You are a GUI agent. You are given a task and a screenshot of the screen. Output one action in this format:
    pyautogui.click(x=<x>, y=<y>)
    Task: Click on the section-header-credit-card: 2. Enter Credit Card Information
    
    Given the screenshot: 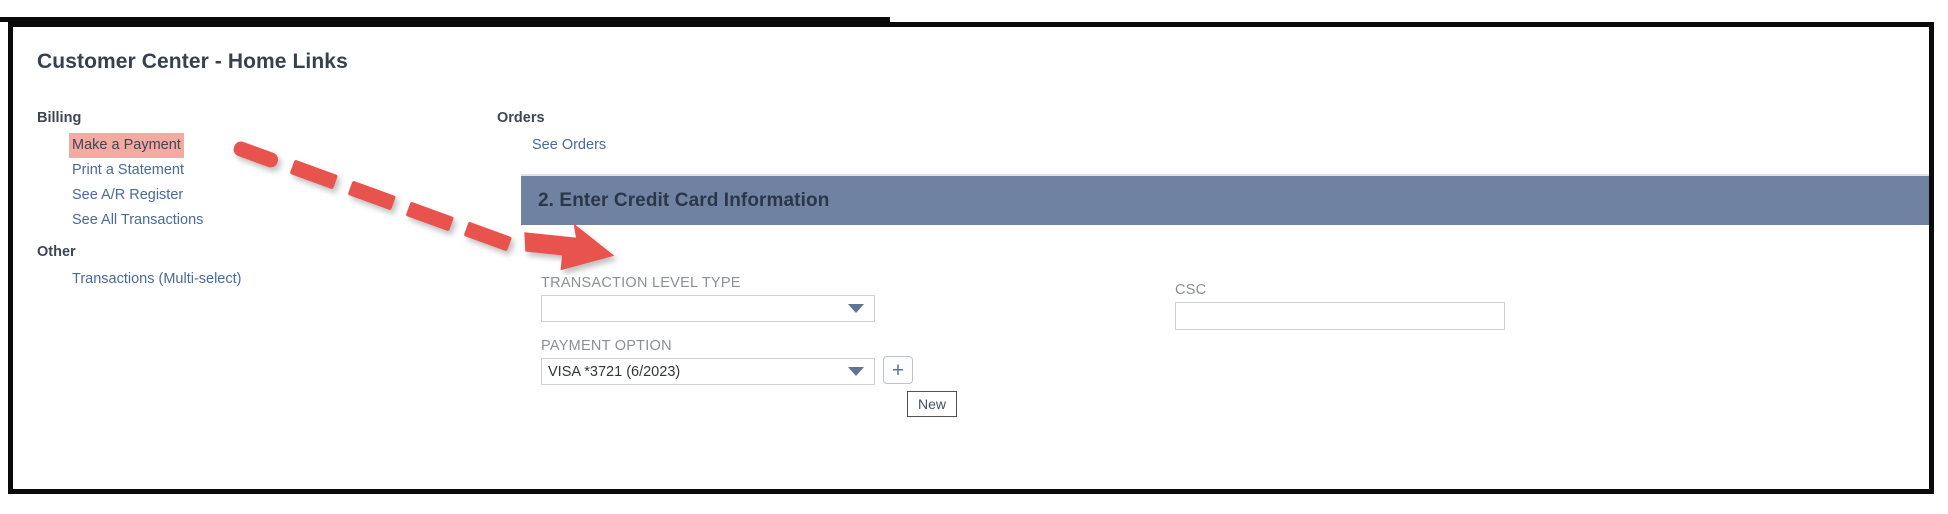 What is the action you would take?
    pyautogui.click(x=1225, y=199)
    